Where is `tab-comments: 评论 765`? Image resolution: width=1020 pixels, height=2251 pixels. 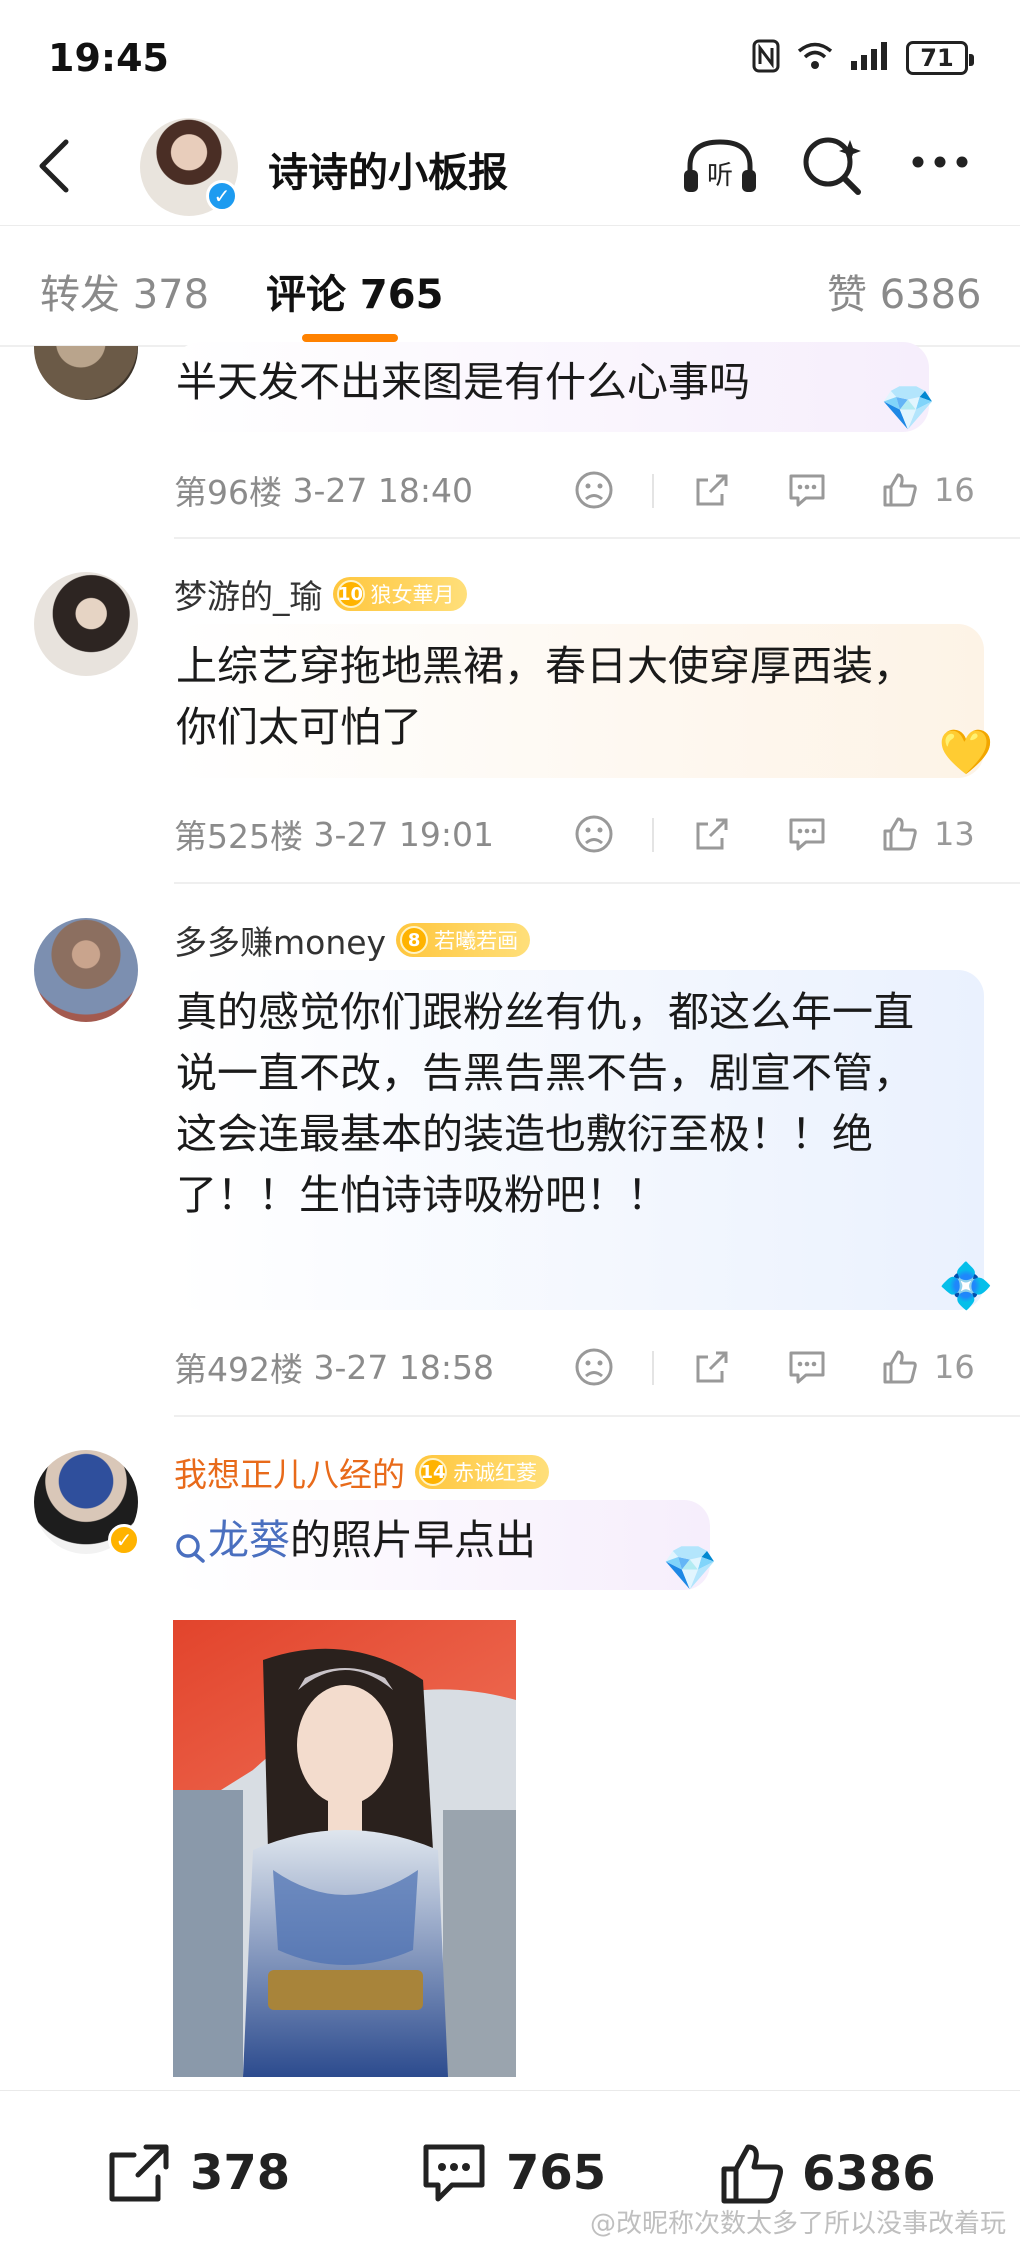 tab-comments: 评论 765 is located at coordinates (354, 291).